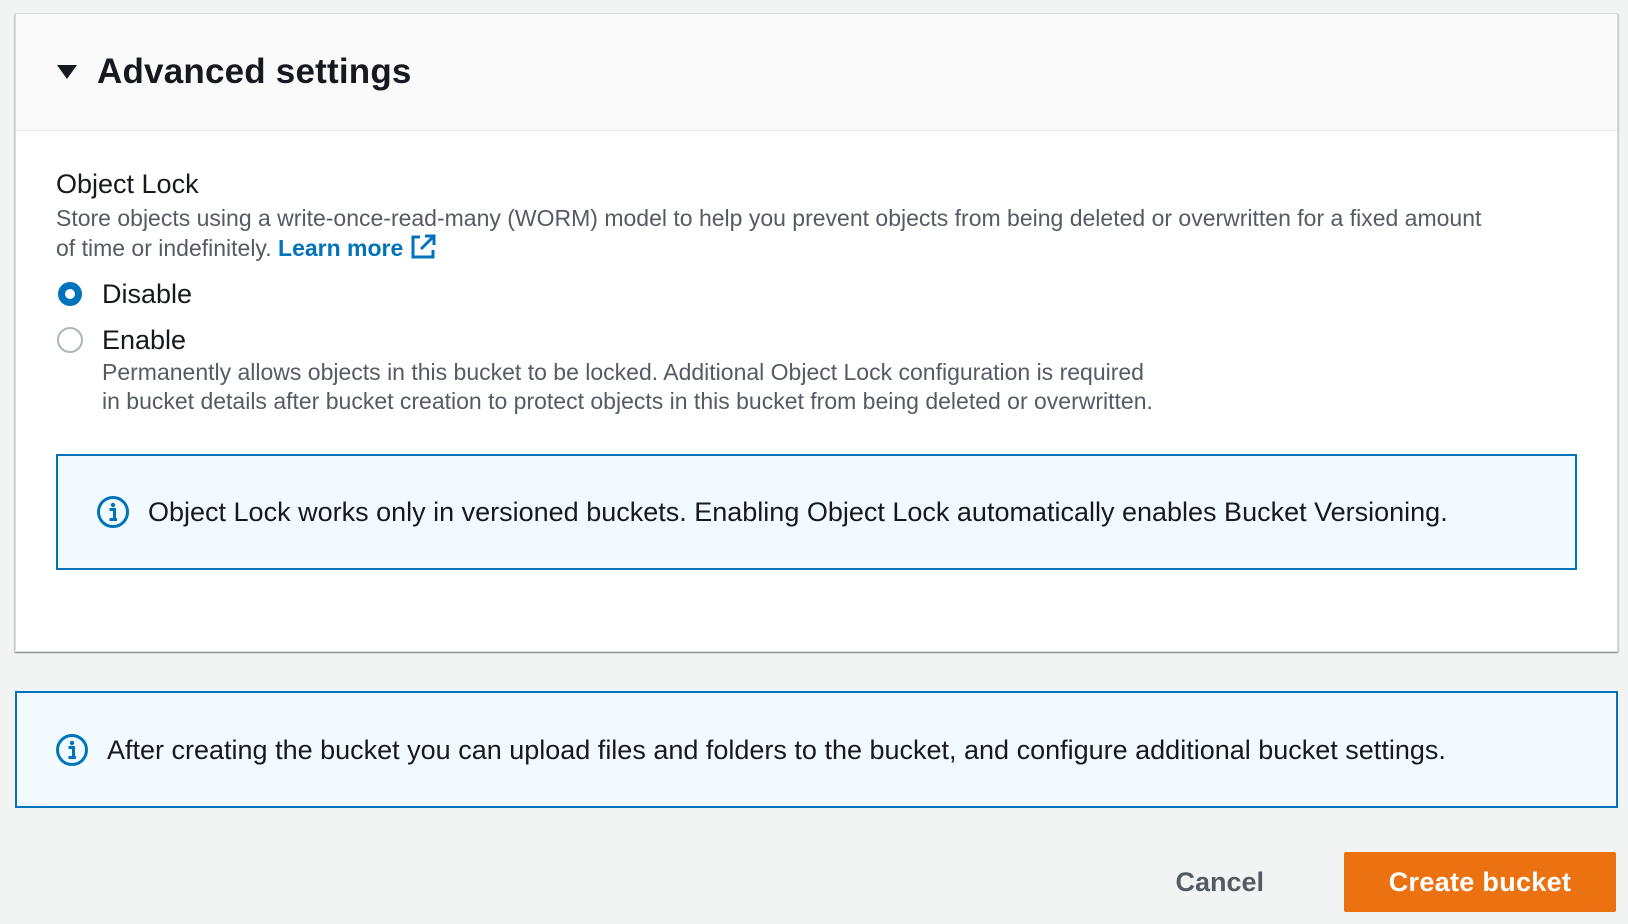  I want to click on advanced-settings-header: Advanced settings, so click(816, 72).